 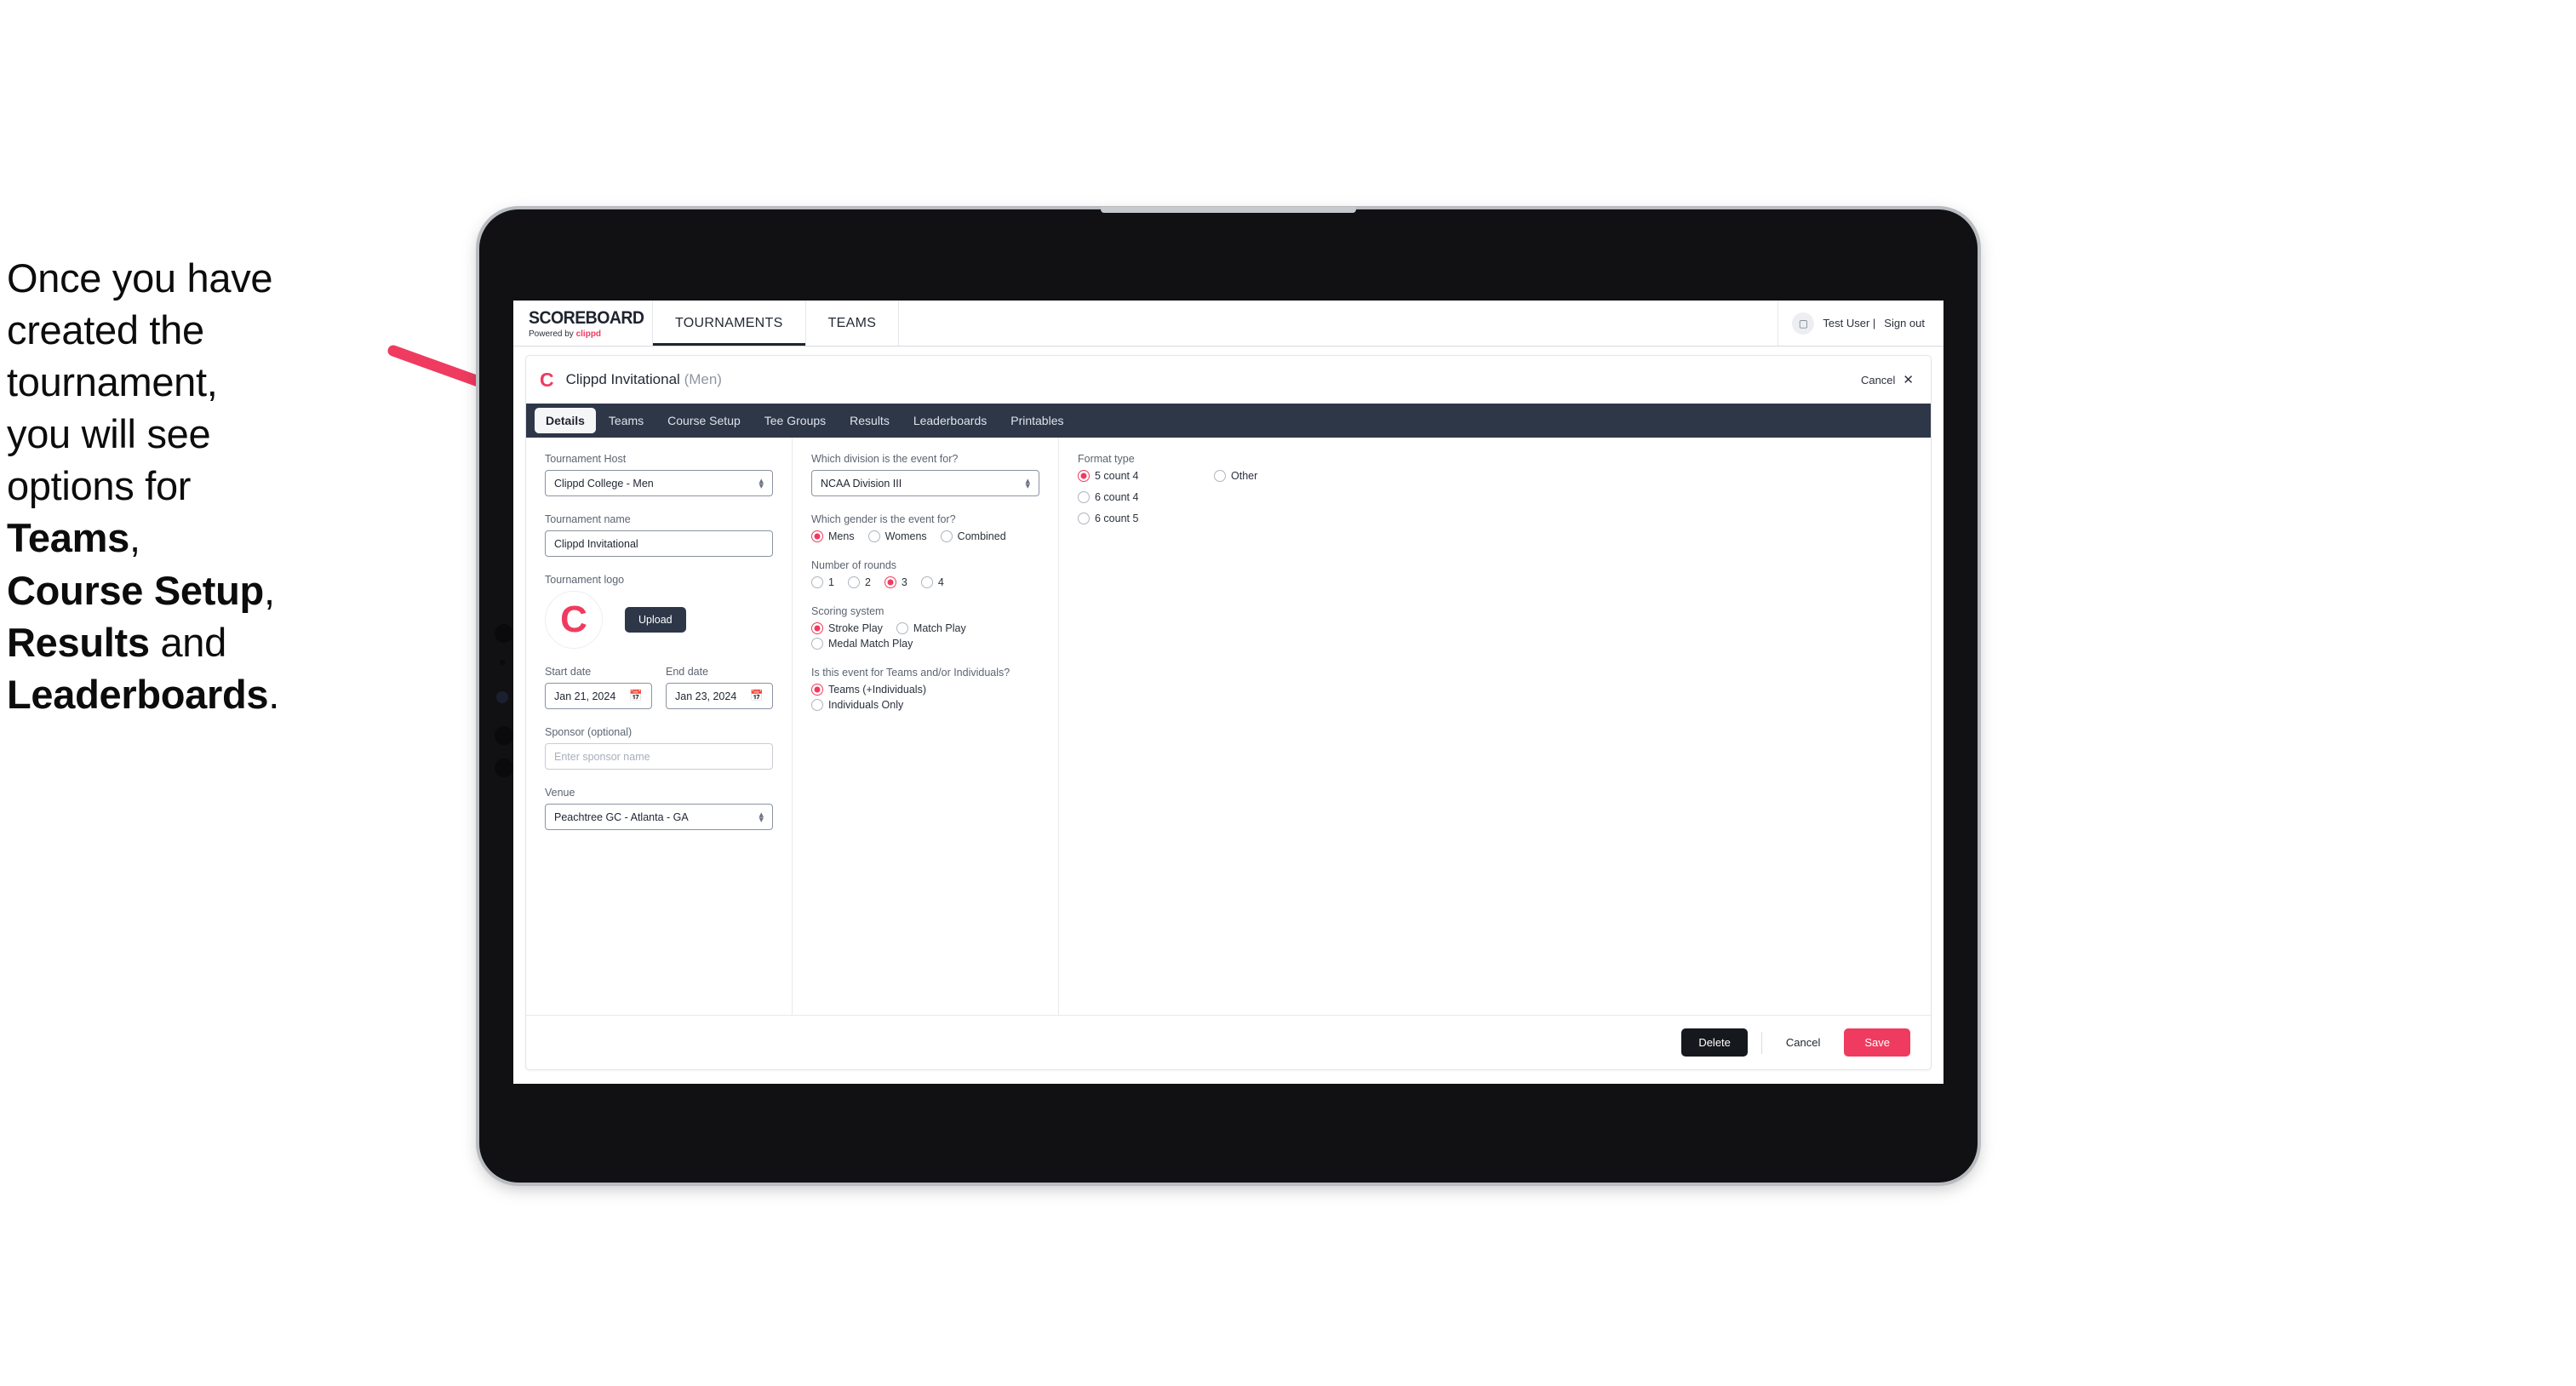 What do you see at coordinates (973, 536) in the screenshot?
I see `gender-option-combined: Combined` at bounding box center [973, 536].